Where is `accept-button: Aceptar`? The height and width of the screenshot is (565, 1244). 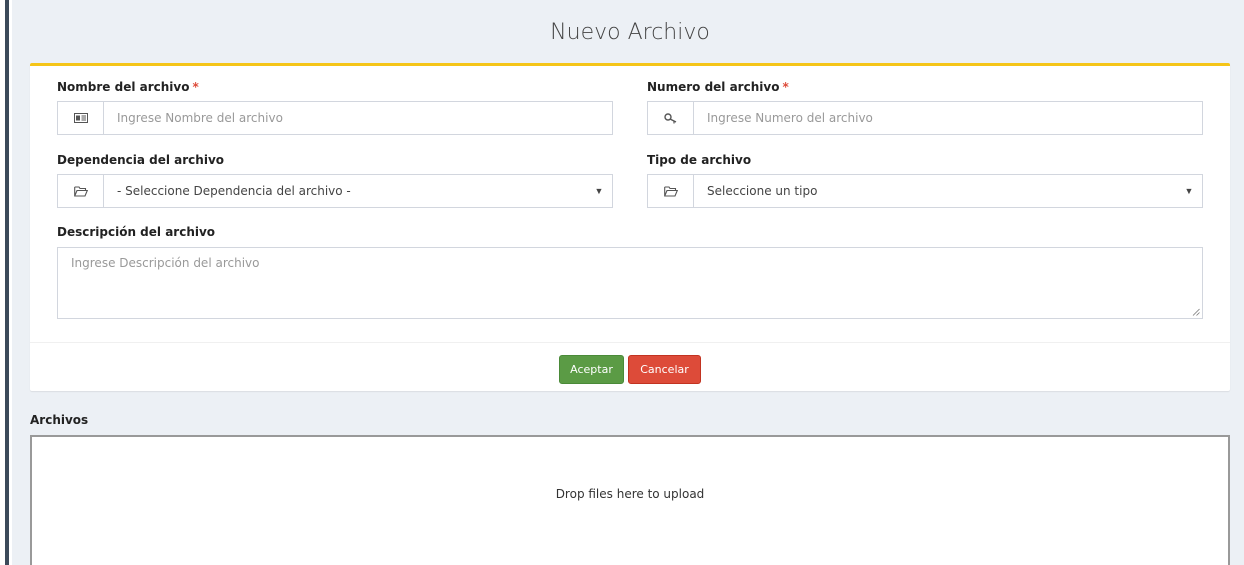 accept-button: Aceptar is located at coordinates (591, 369).